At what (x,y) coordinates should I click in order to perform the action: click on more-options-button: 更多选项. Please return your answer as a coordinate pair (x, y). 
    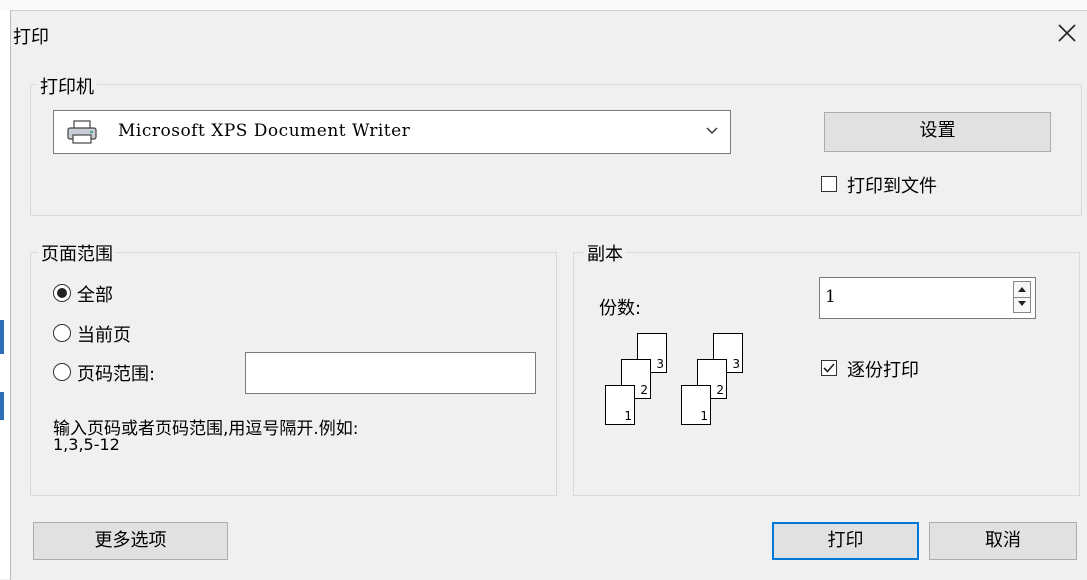
    Looking at the image, I should click on (130, 541).